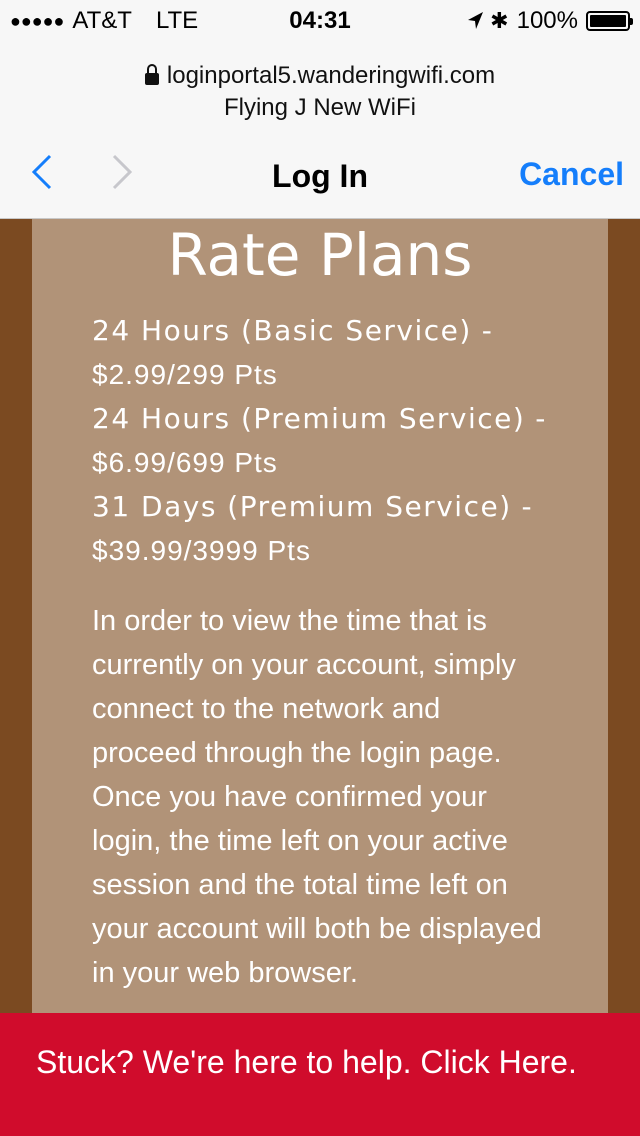 Image resolution: width=640 pixels, height=1136 pixels. I want to click on plan-name: 24 Hours (Premium Service), so click(309, 418).